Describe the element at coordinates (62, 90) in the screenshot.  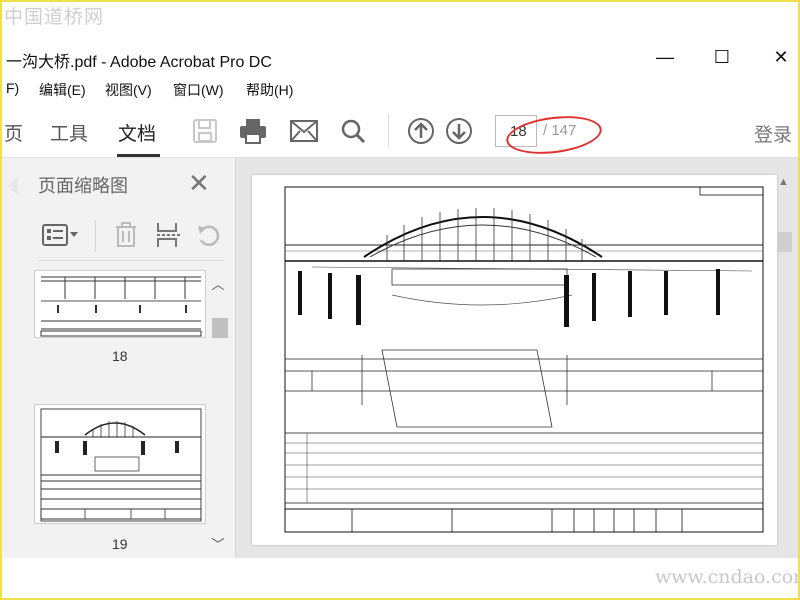
I see `menu-edit: 编辑(E)` at that location.